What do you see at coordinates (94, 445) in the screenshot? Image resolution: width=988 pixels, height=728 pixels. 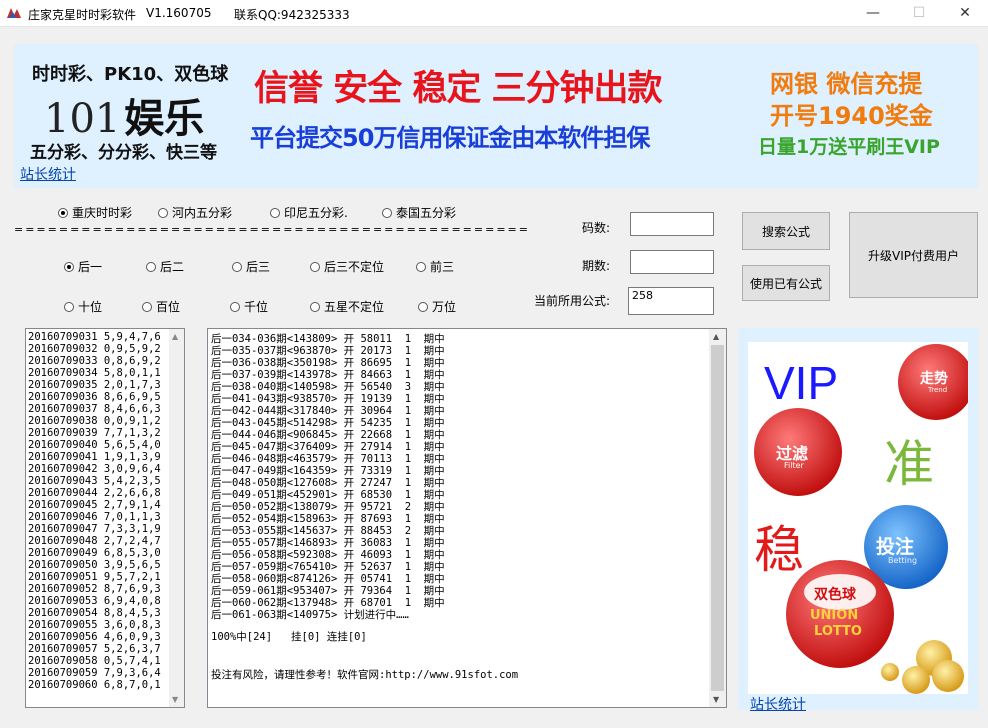 I see `history-row: 20160709040 5,6,5,4,0` at bounding box center [94, 445].